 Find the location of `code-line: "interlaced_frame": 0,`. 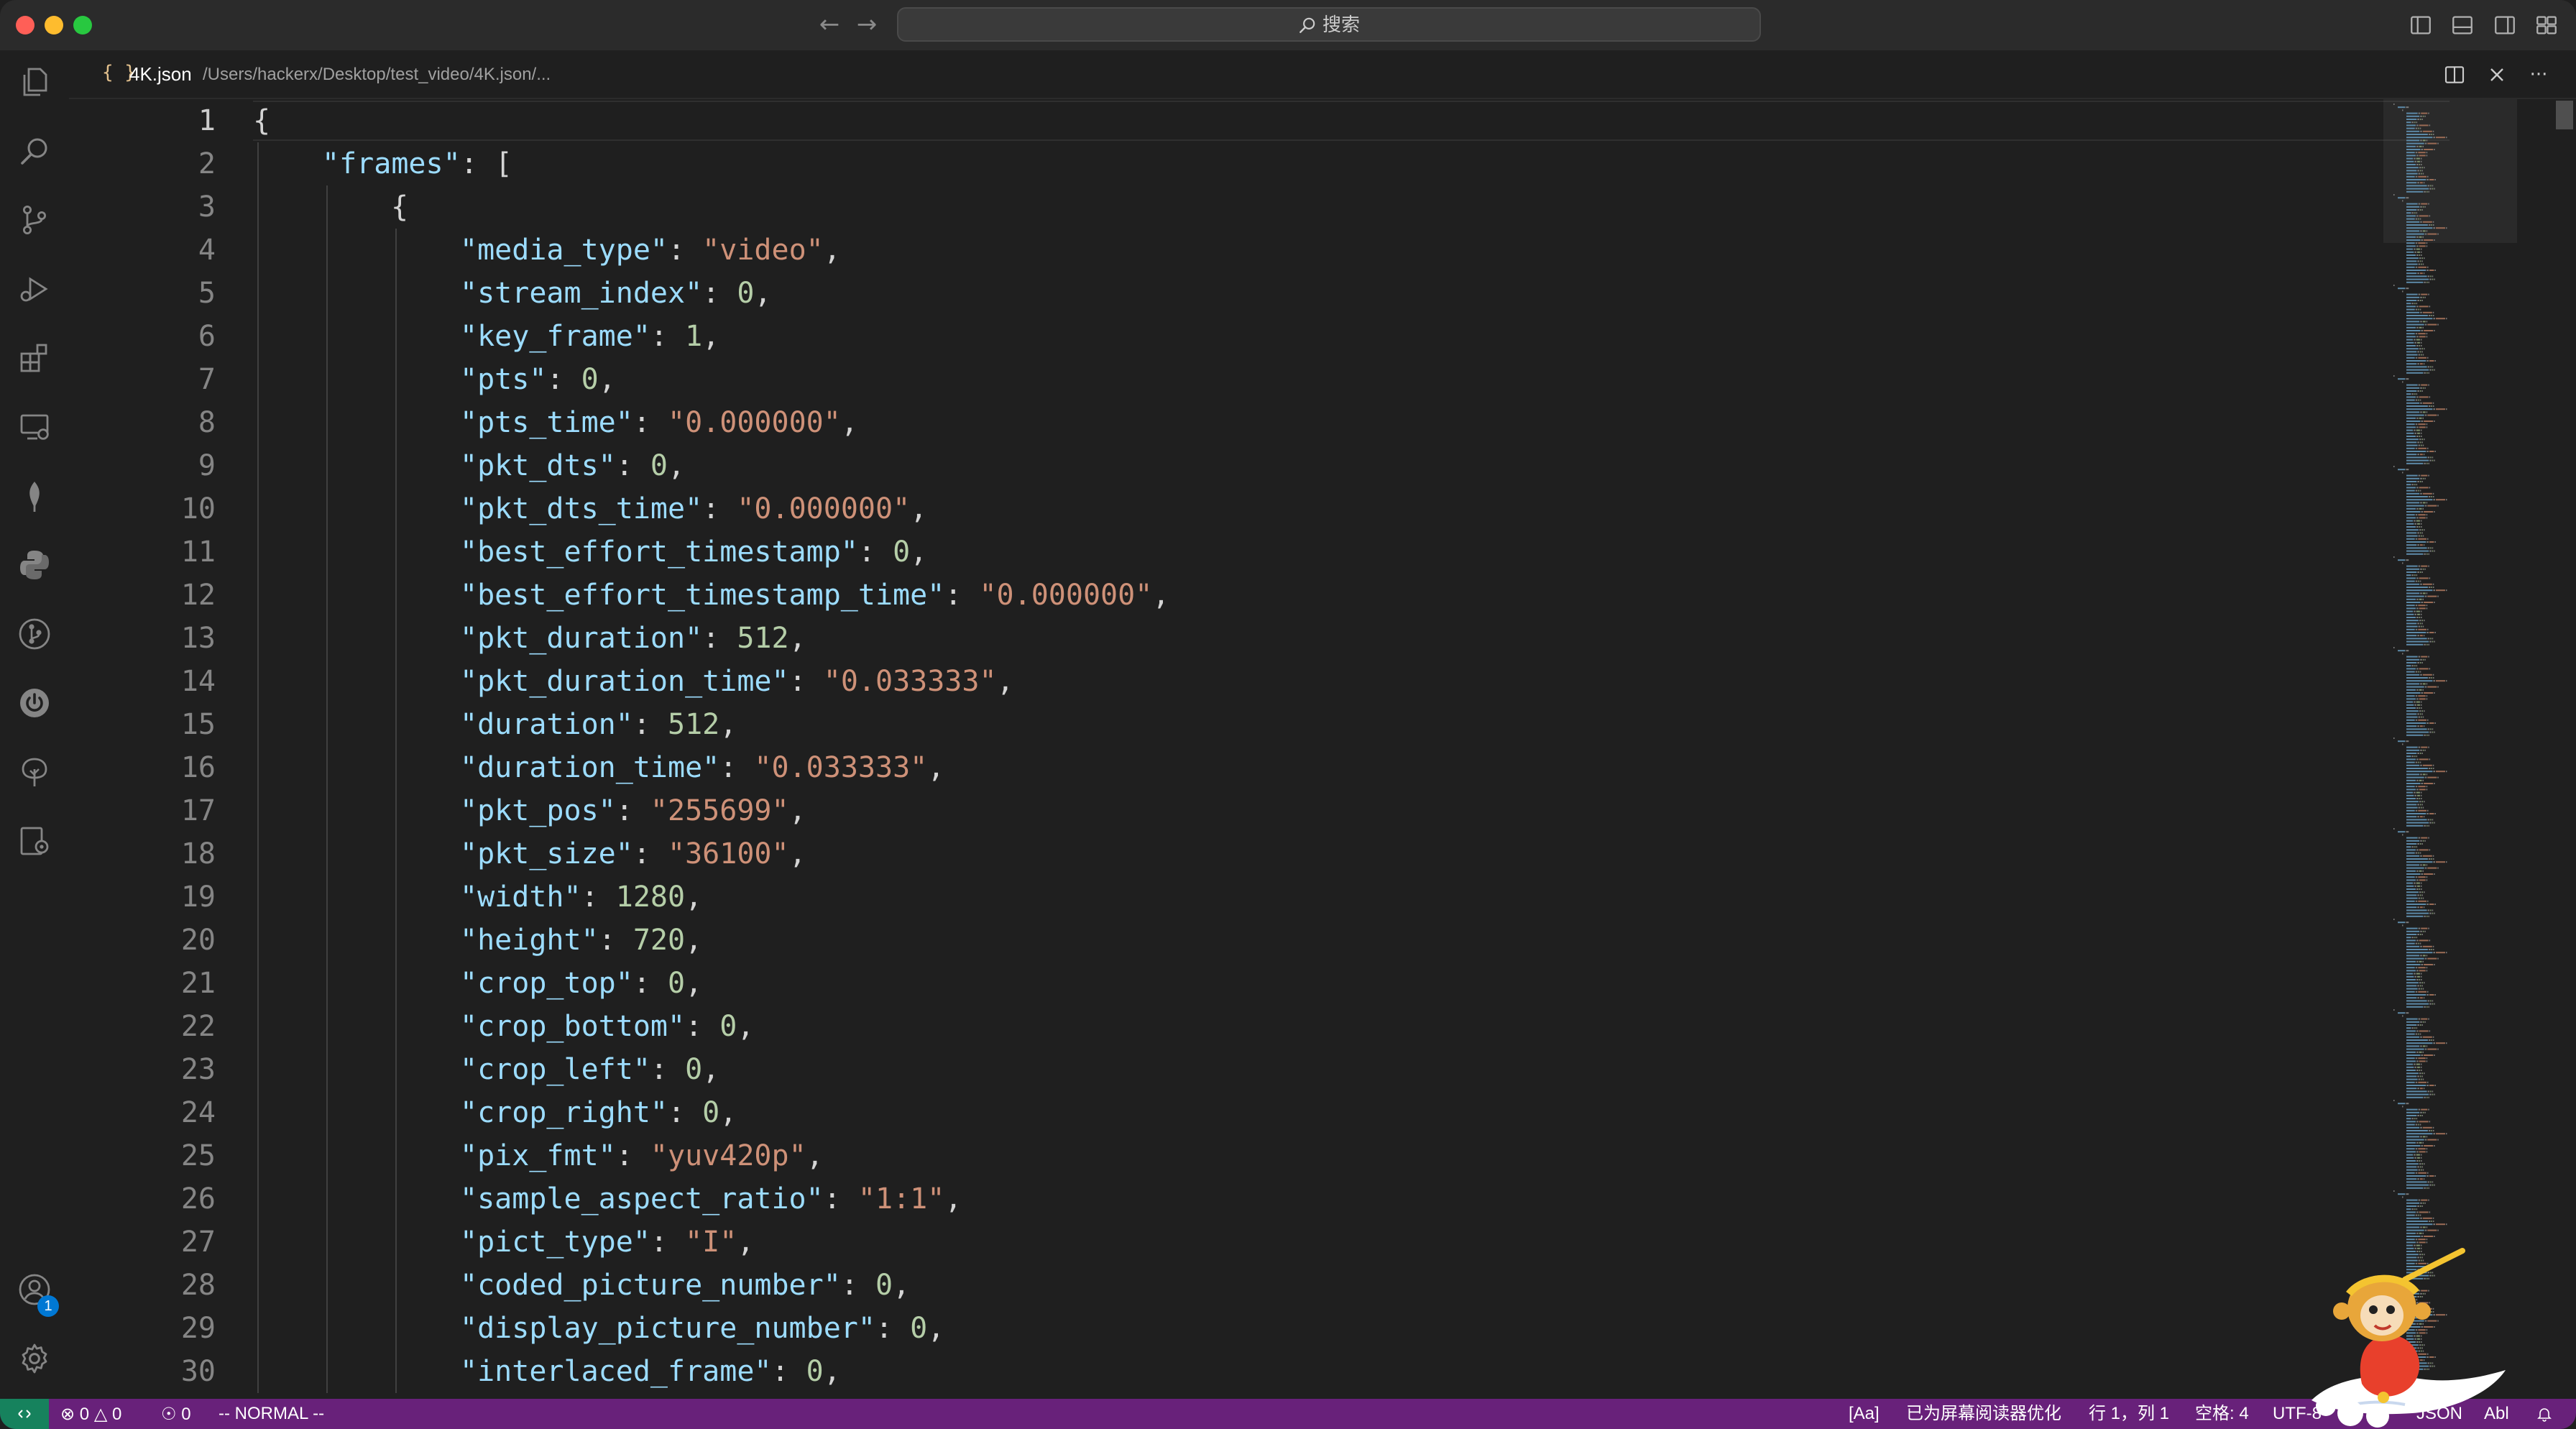

code-line: "interlaced_frame": 0, is located at coordinates (650, 1371).